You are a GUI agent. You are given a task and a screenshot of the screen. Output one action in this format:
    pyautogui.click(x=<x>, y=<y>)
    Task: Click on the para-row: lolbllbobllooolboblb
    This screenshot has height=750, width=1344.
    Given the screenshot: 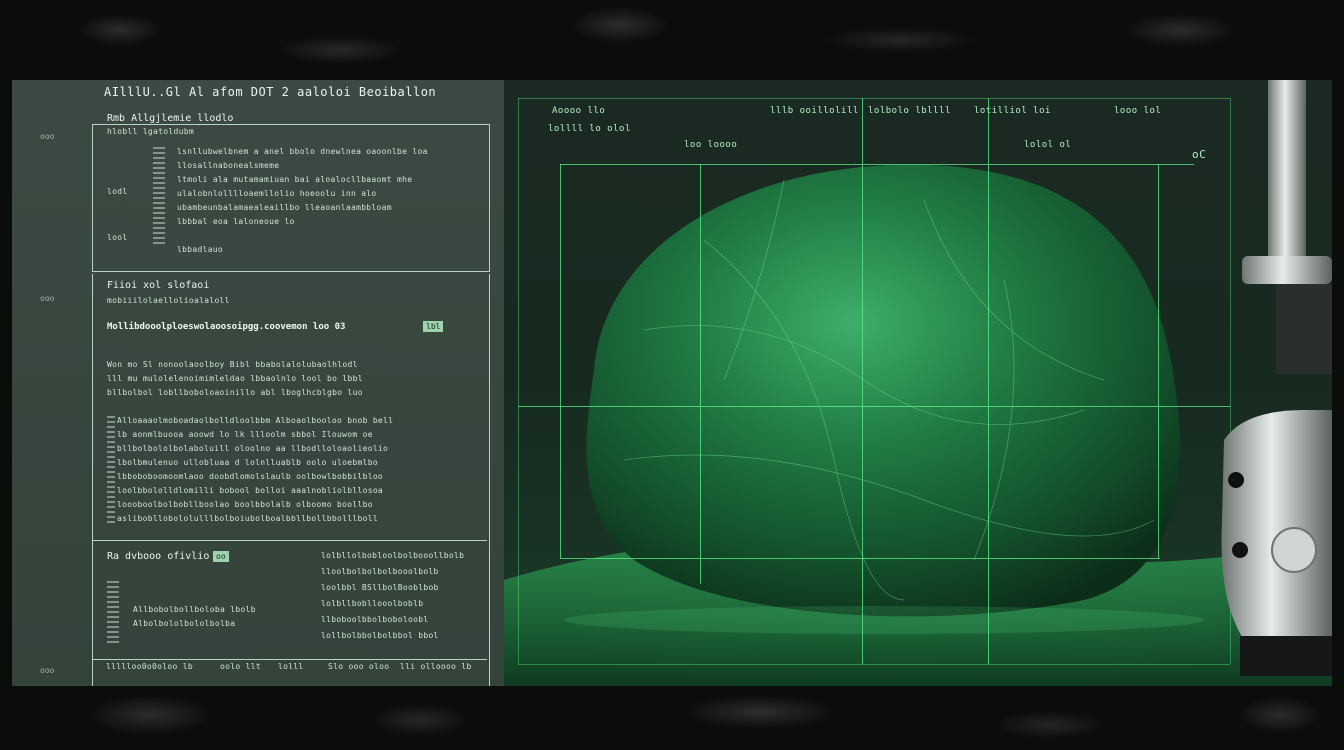 What is the action you would take?
    pyautogui.click(x=372, y=603)
    